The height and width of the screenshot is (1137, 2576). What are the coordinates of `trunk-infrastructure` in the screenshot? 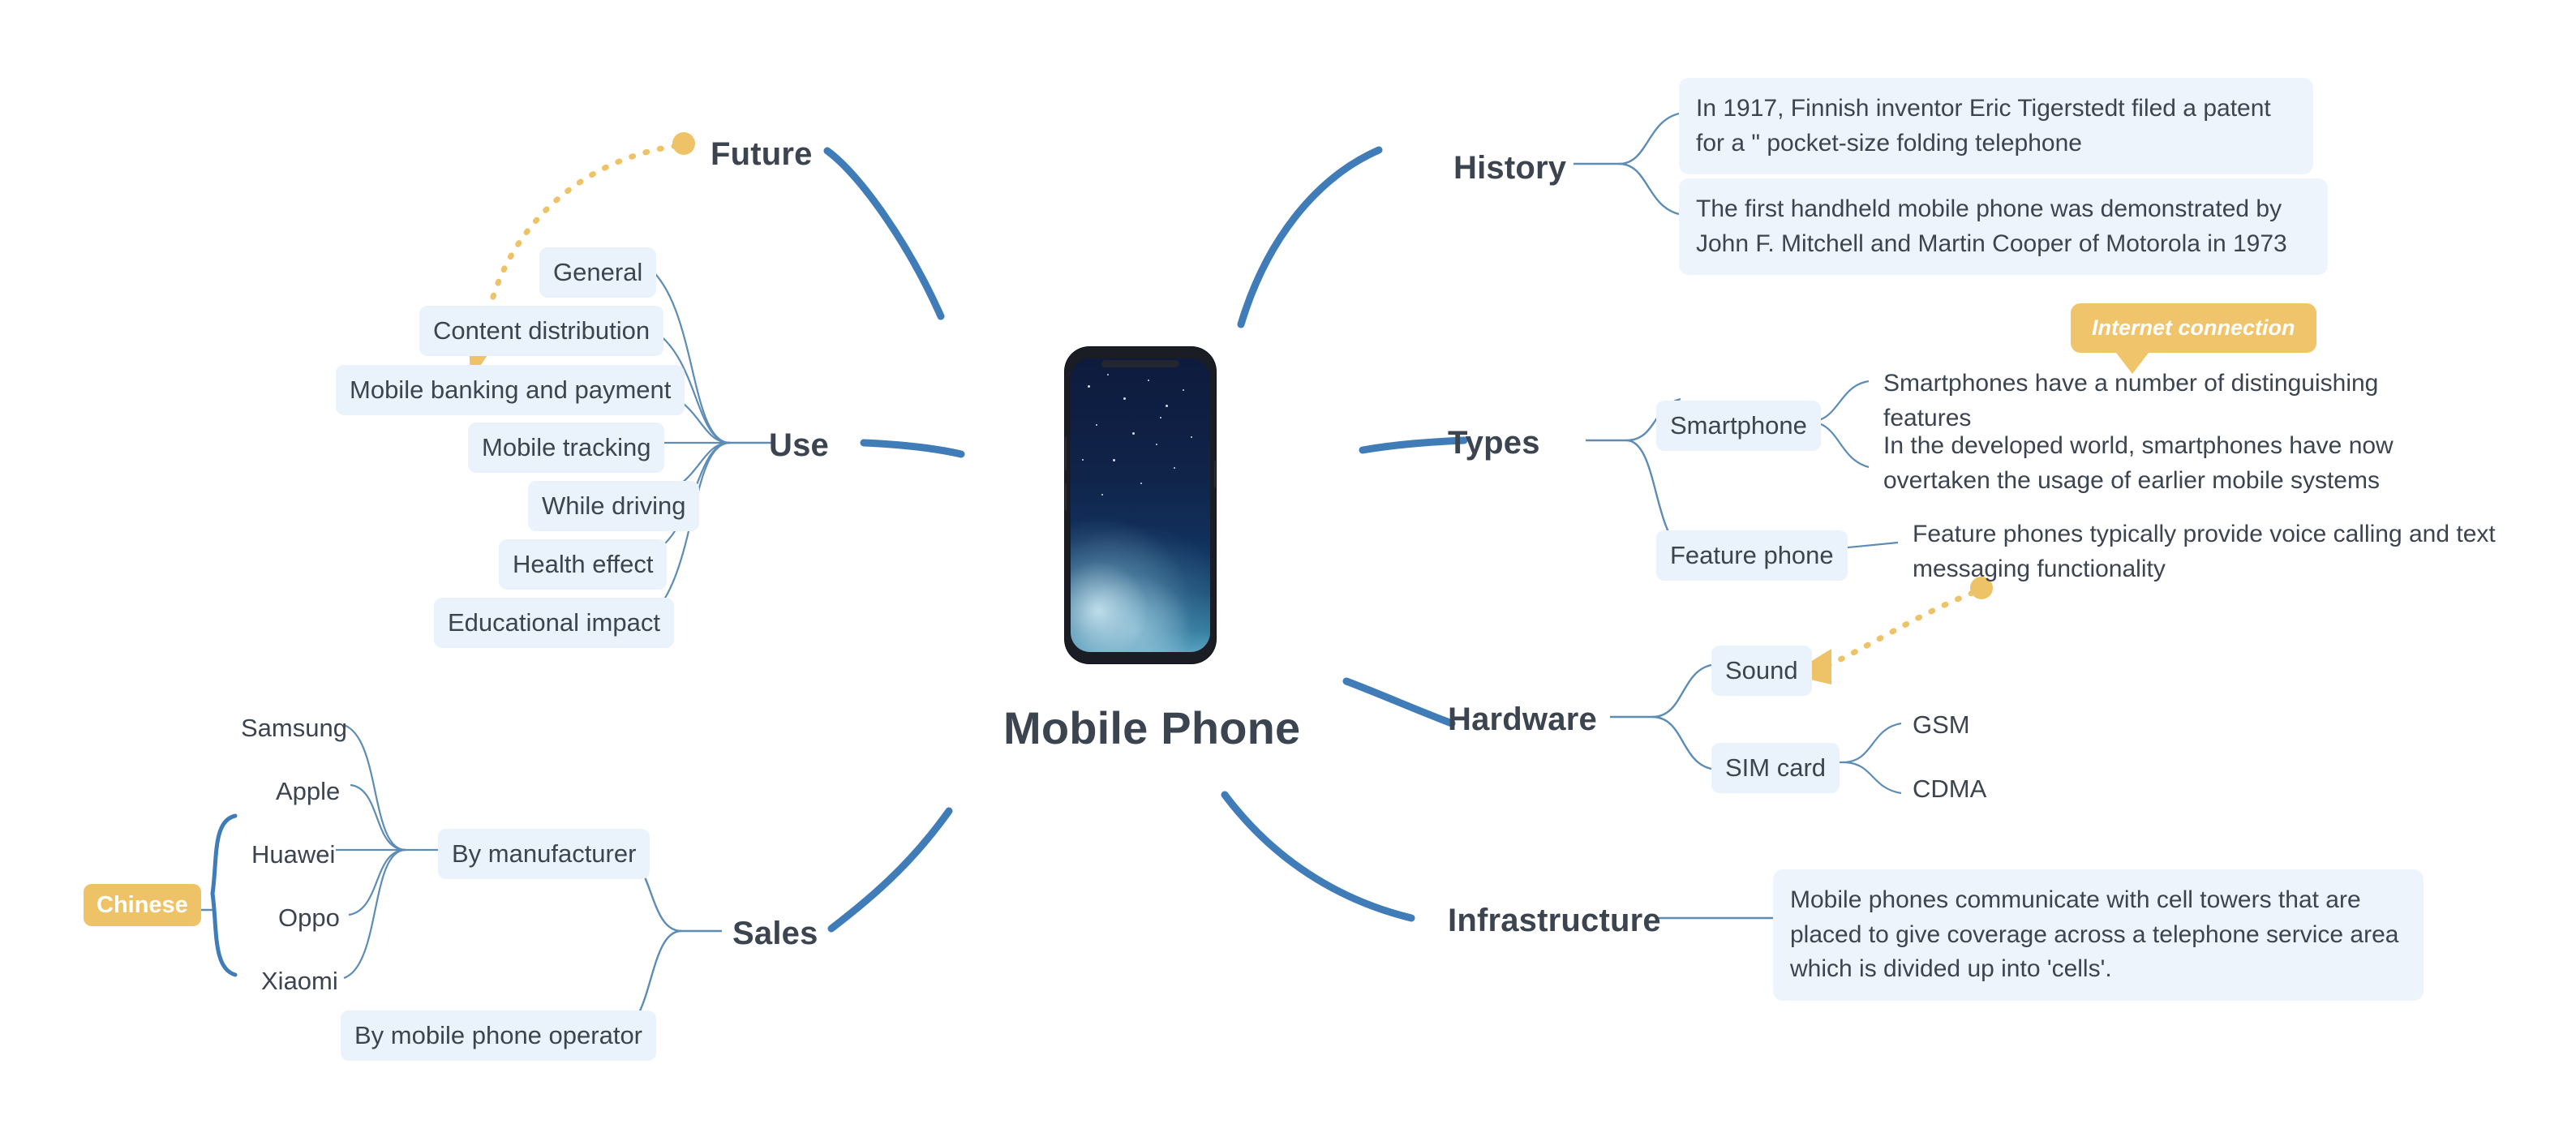 It's located at (1318, 857).